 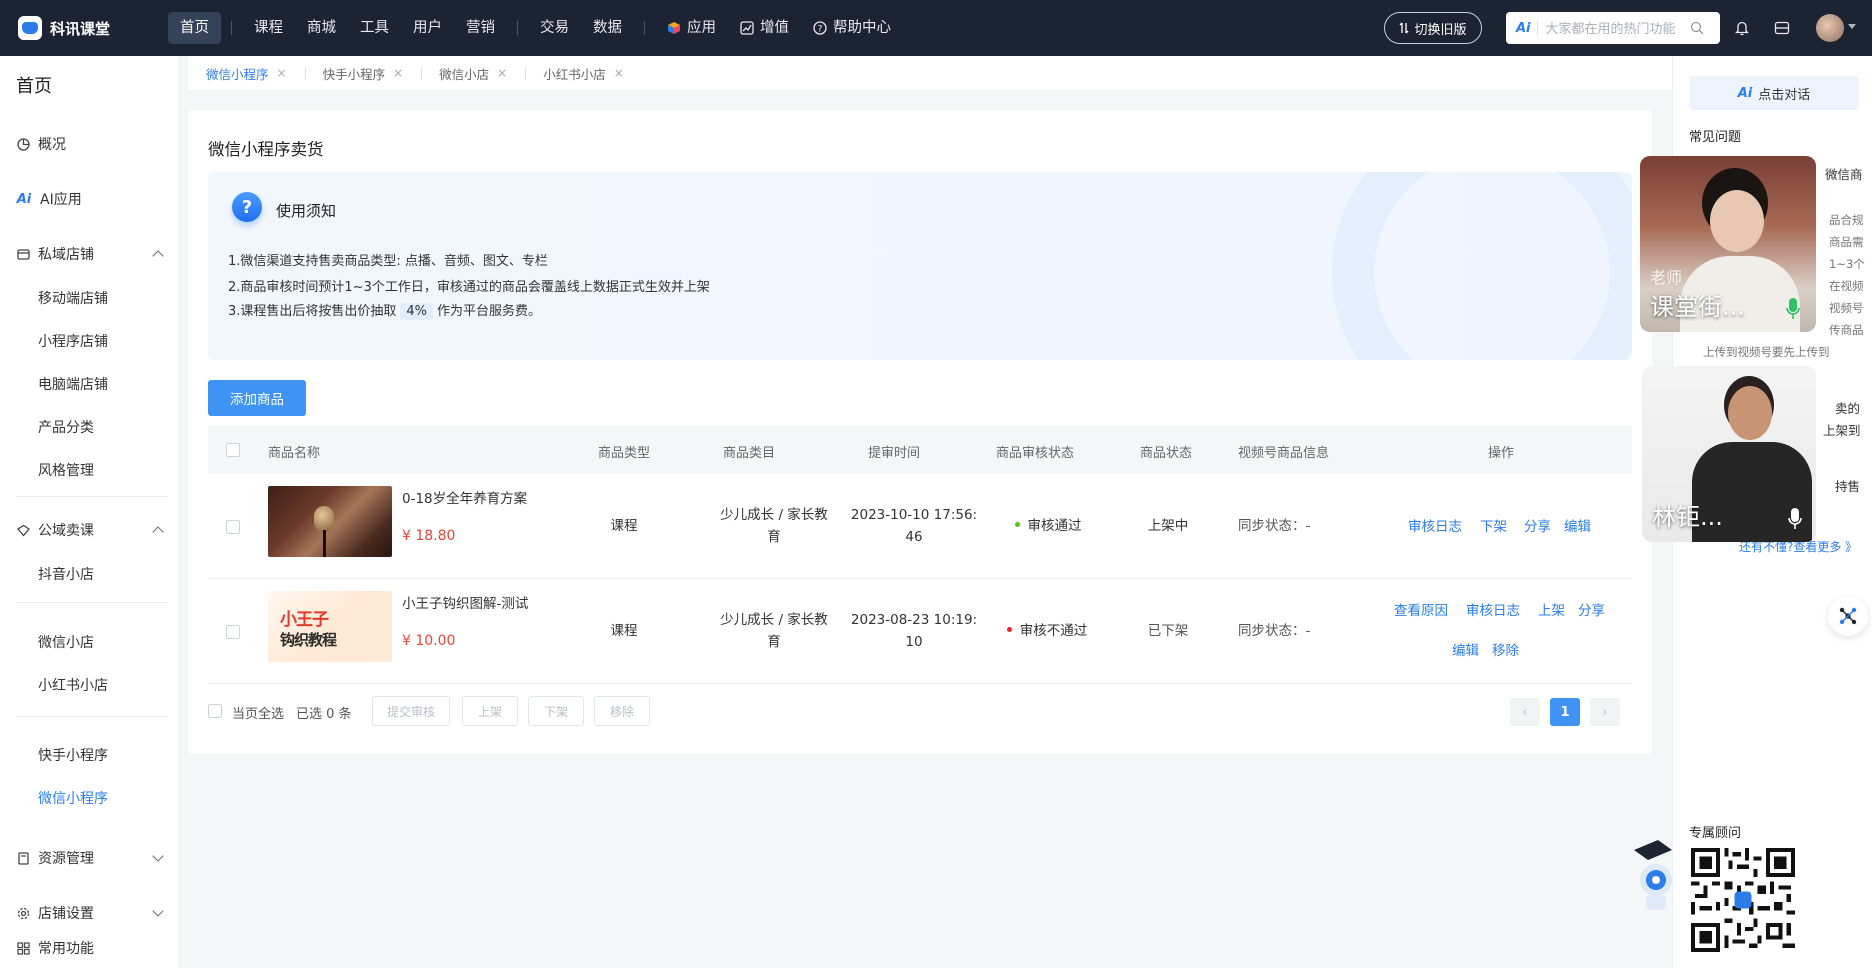 I want to click on delist-button: 下架, so click(x=556, y=711).